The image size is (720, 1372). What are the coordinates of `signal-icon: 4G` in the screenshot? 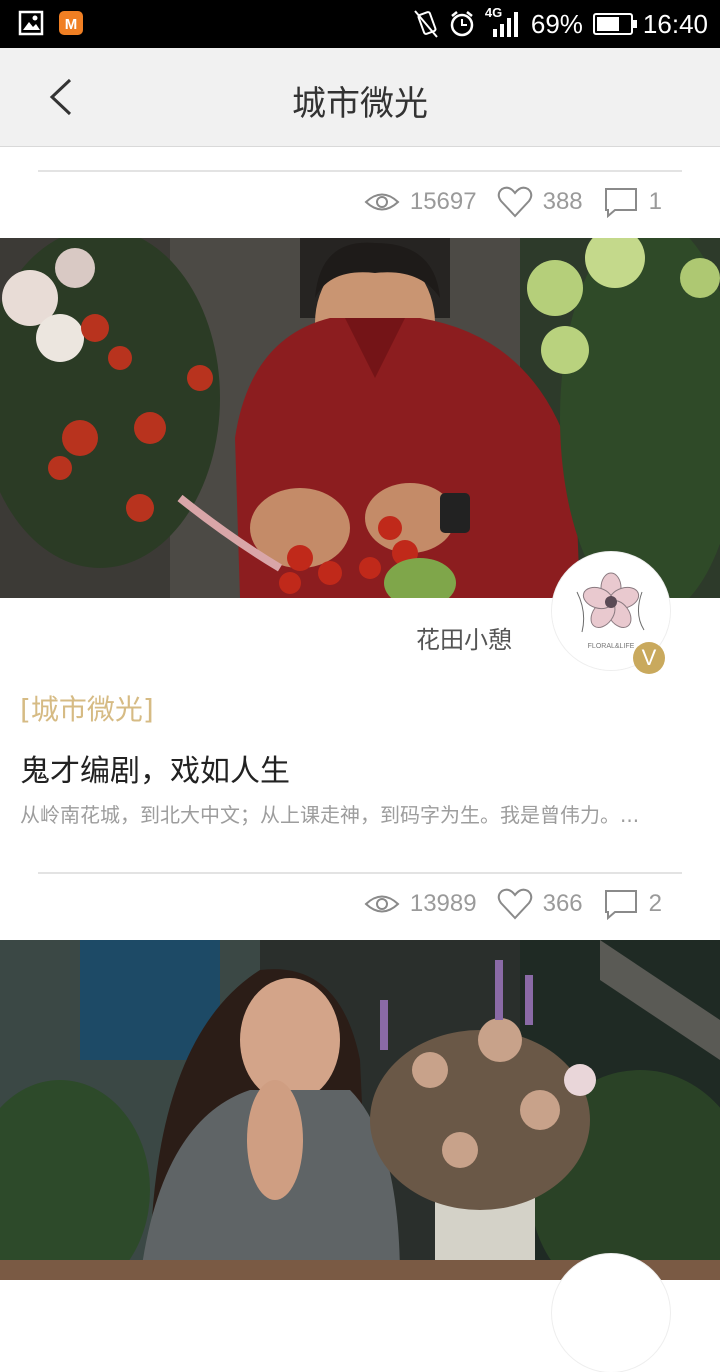 It's located at (503, 22).